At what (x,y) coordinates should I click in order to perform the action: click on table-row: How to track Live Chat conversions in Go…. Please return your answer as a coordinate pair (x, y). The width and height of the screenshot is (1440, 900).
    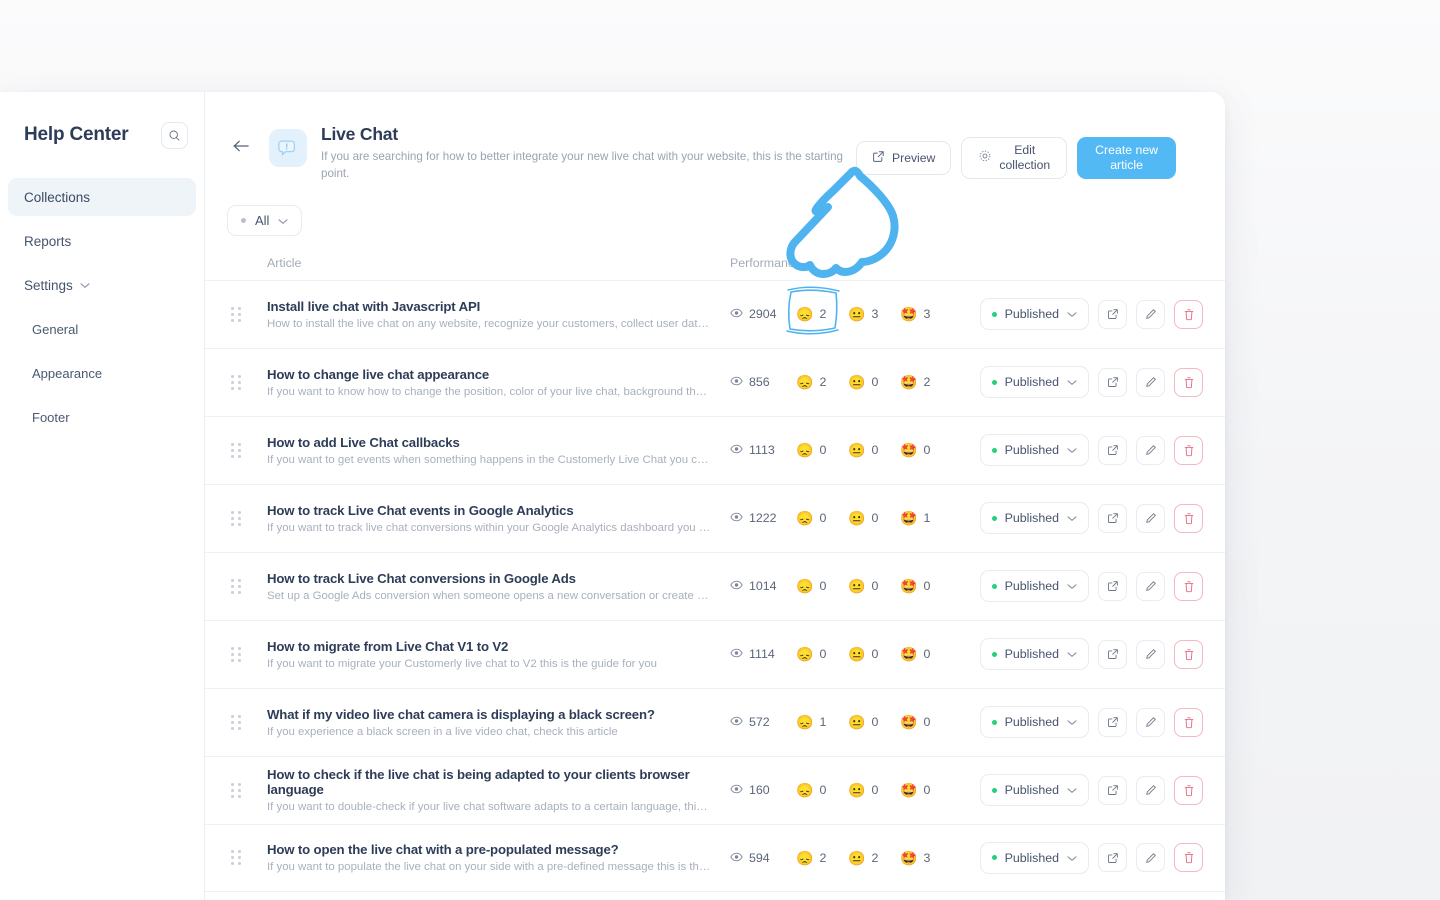
    Looking at the image, I should click on (715, 585).